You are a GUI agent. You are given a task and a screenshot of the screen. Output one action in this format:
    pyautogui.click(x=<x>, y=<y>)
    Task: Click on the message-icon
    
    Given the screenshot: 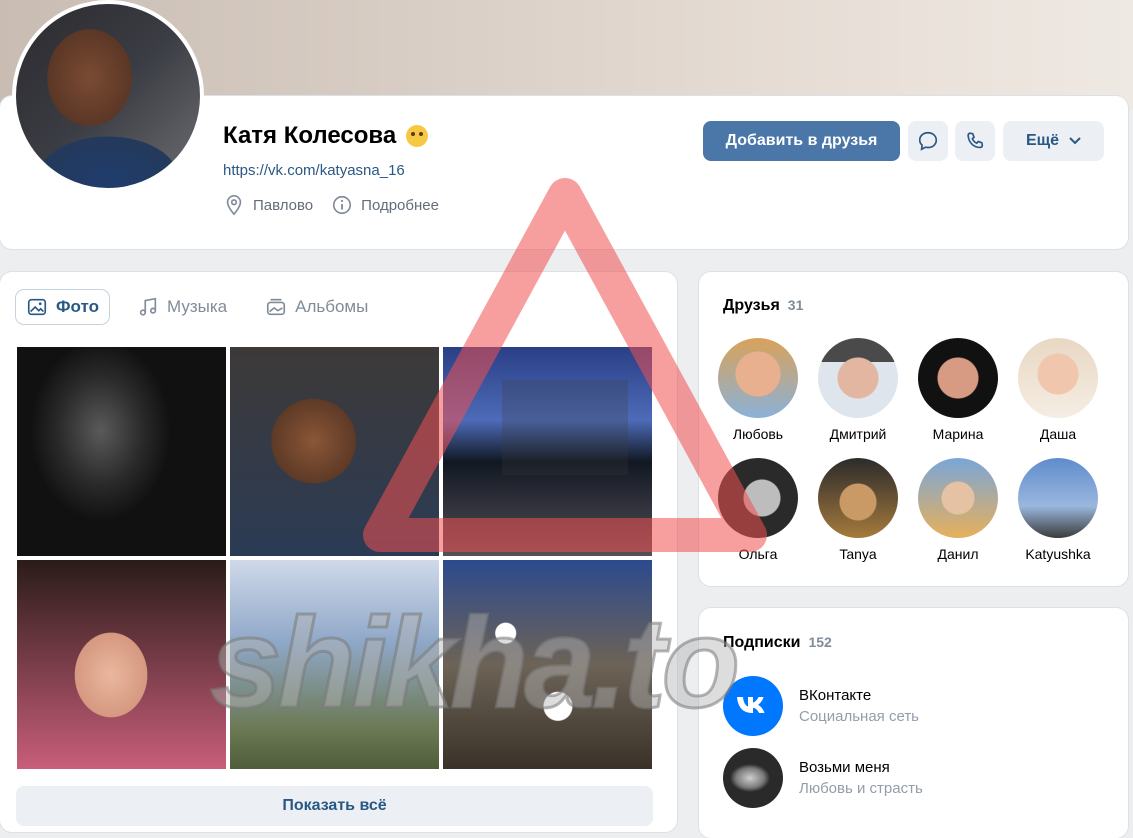 What is the action you would take?
    pyautogui.click(x=928, y=141)
    